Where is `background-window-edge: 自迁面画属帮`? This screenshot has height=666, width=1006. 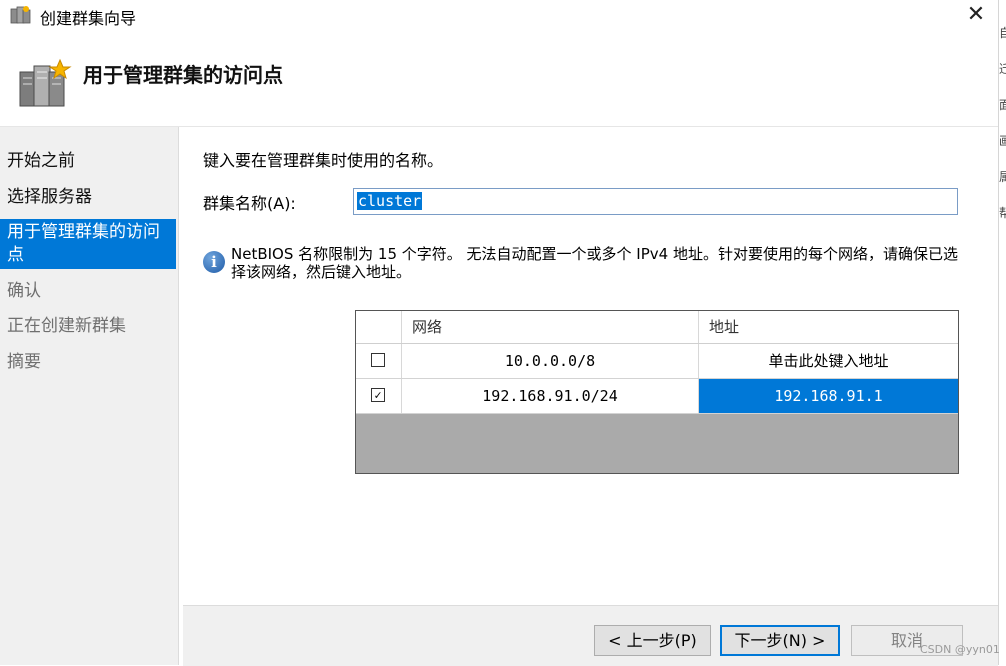
background-window-edge: 自迁面画属帮 is located at coordinates (1002, 332).